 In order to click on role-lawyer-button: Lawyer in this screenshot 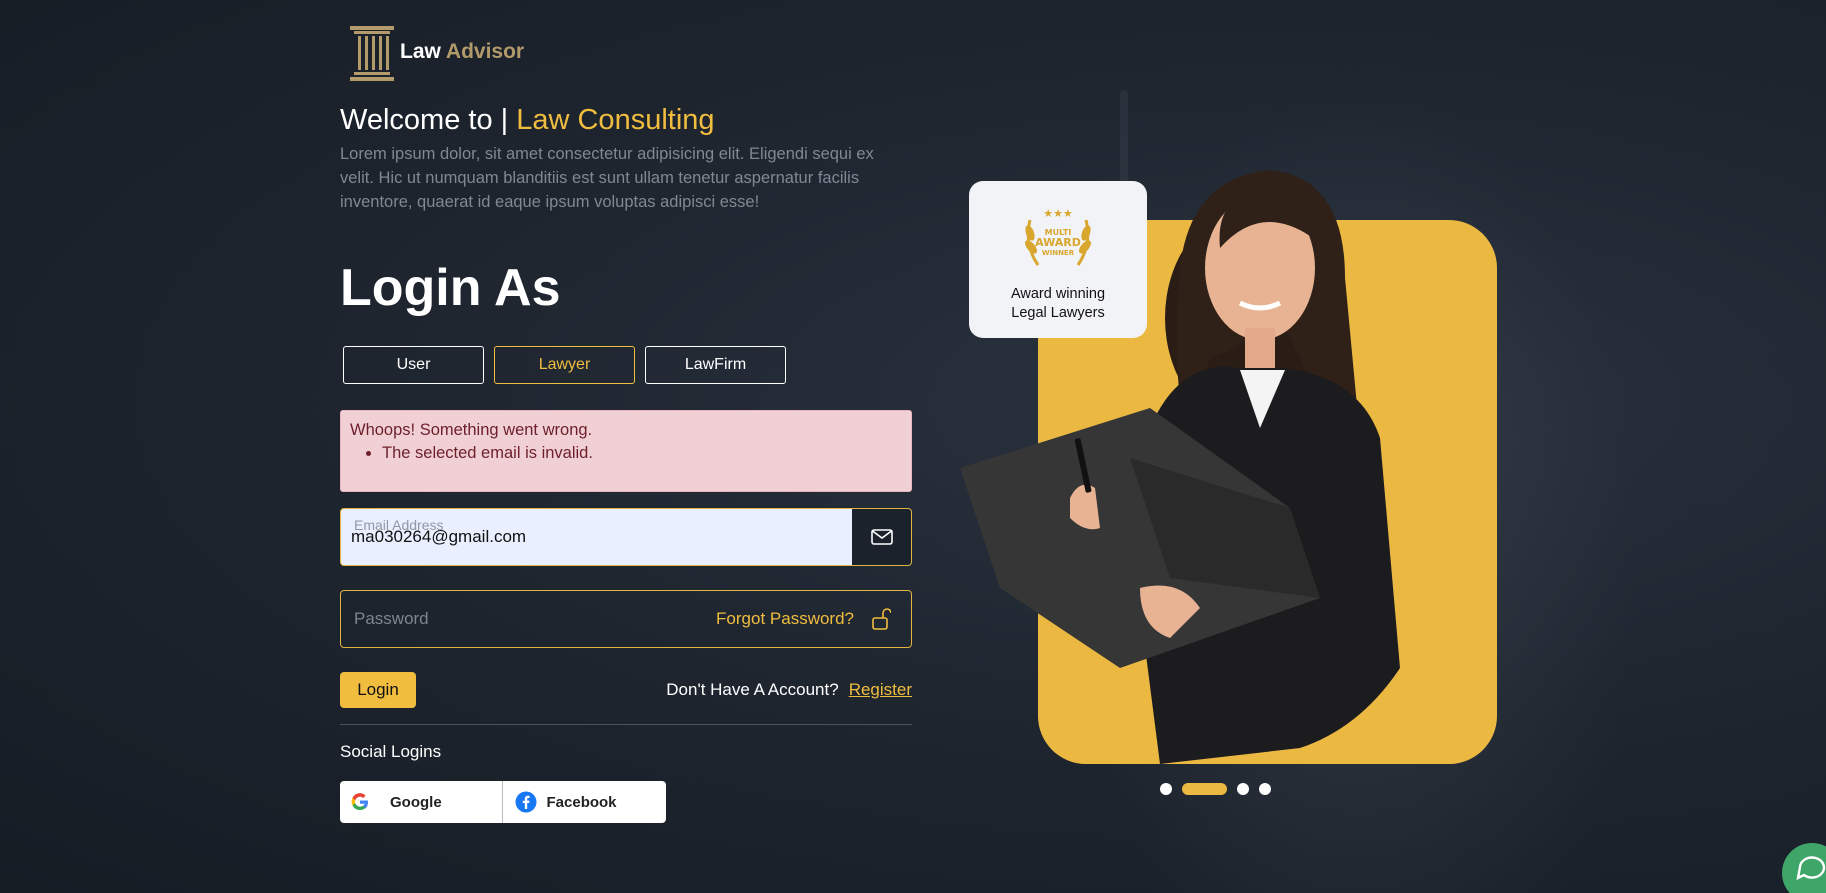, I will do `click(564, 365)`.